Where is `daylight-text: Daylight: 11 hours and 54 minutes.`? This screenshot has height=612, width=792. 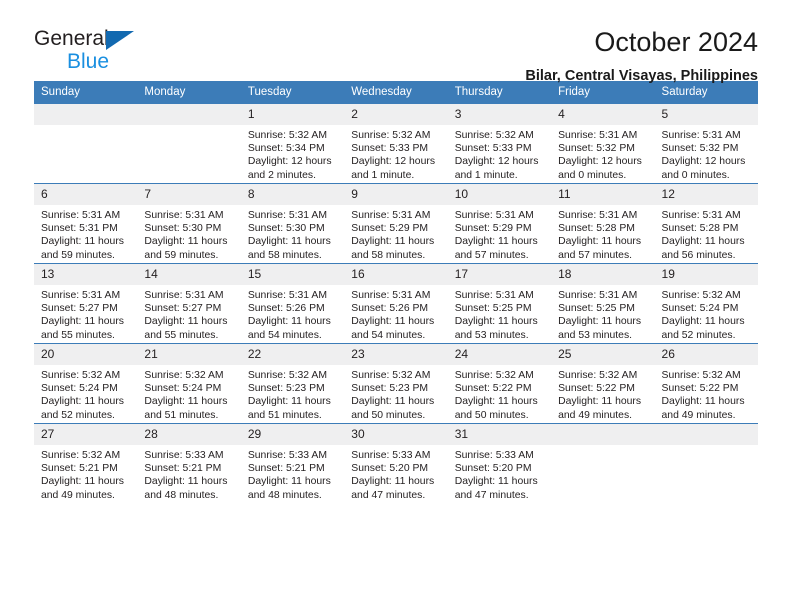
daylight-text: Daylight: 11 hours and 54 minutes. is located at coordinates (393, 328).